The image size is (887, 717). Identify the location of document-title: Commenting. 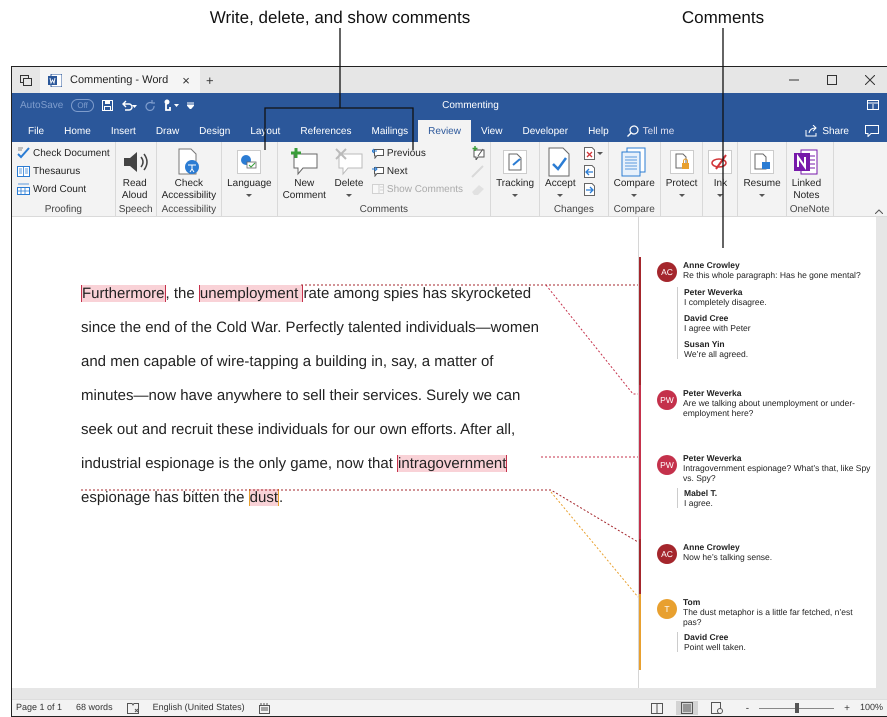
(470, 105).